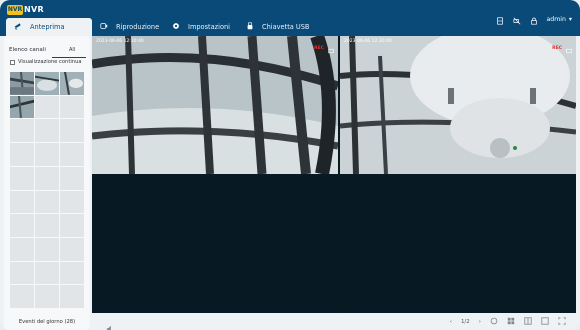 This screenshot has height=330, width=580. What do you see at coordinates (500, 19) in the screenshot?
I see `export-icon` at bounding box center [500, 19].